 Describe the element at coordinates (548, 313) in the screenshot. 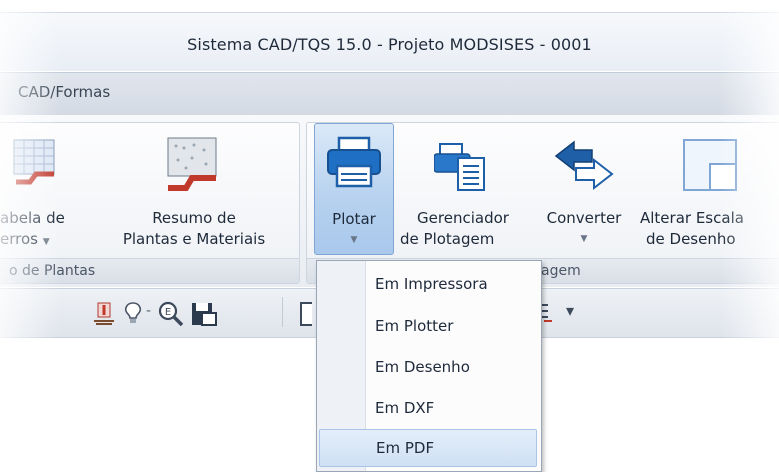

I see `sort-icon` at that location.